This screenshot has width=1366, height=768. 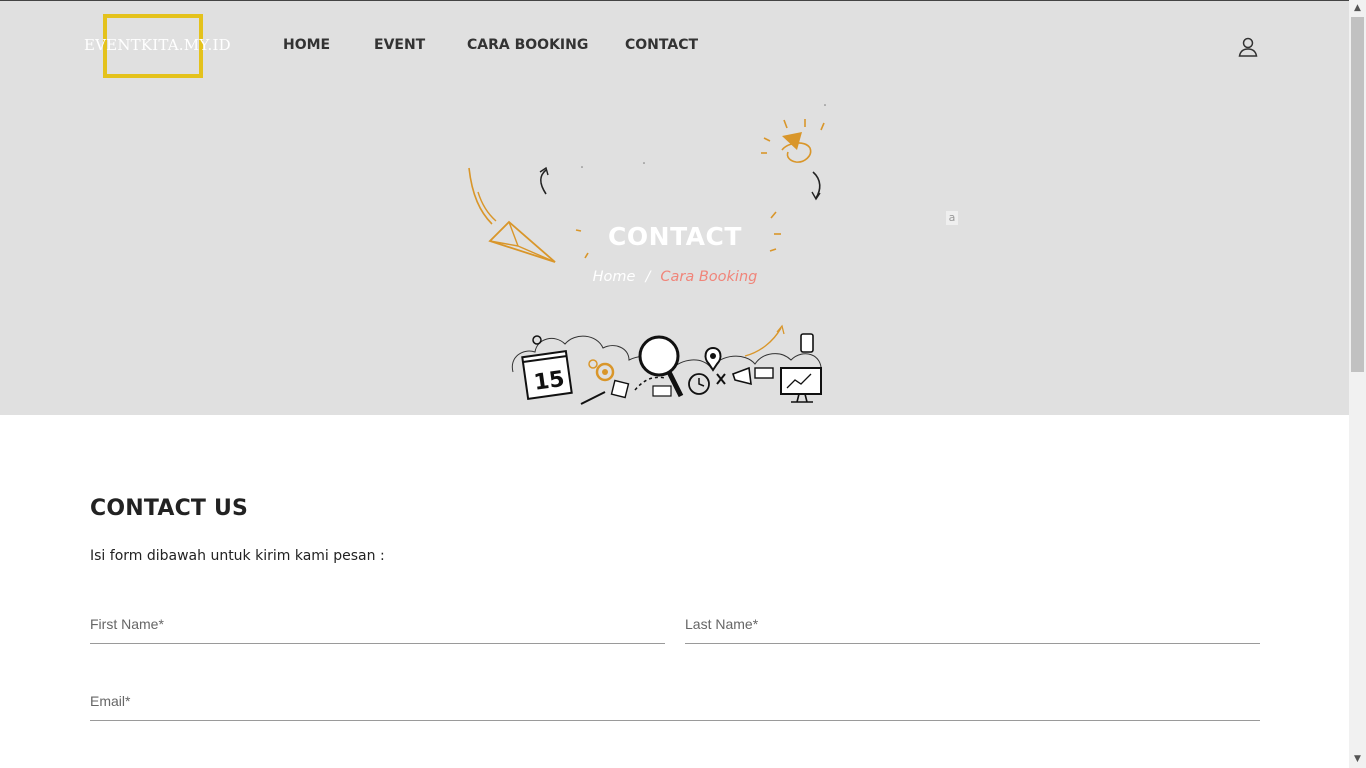 What do you see at coordinates (709, 277) in the screenshot?
I see `breadcrumb-current: Cara Booking` at bounding box center [709, 277].